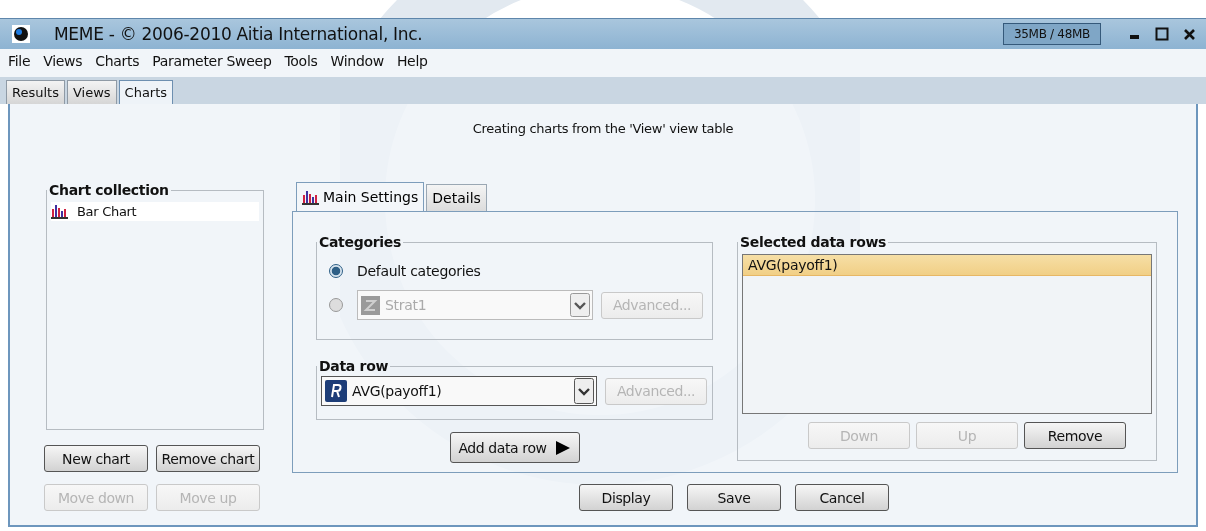 The width and height of the screenshot is (1206, 531). I want to click on header-text: Creating charts from the 'View' view table, so click(603, 129).